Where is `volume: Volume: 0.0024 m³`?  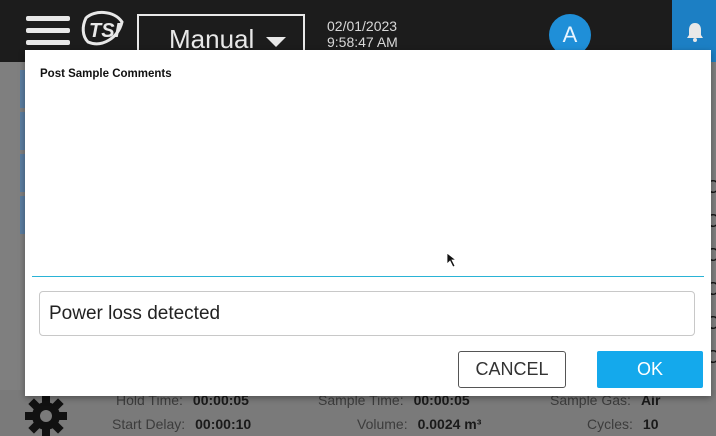
volume: Volume: 0.0024 m³ is located at coordinates (419, 424).